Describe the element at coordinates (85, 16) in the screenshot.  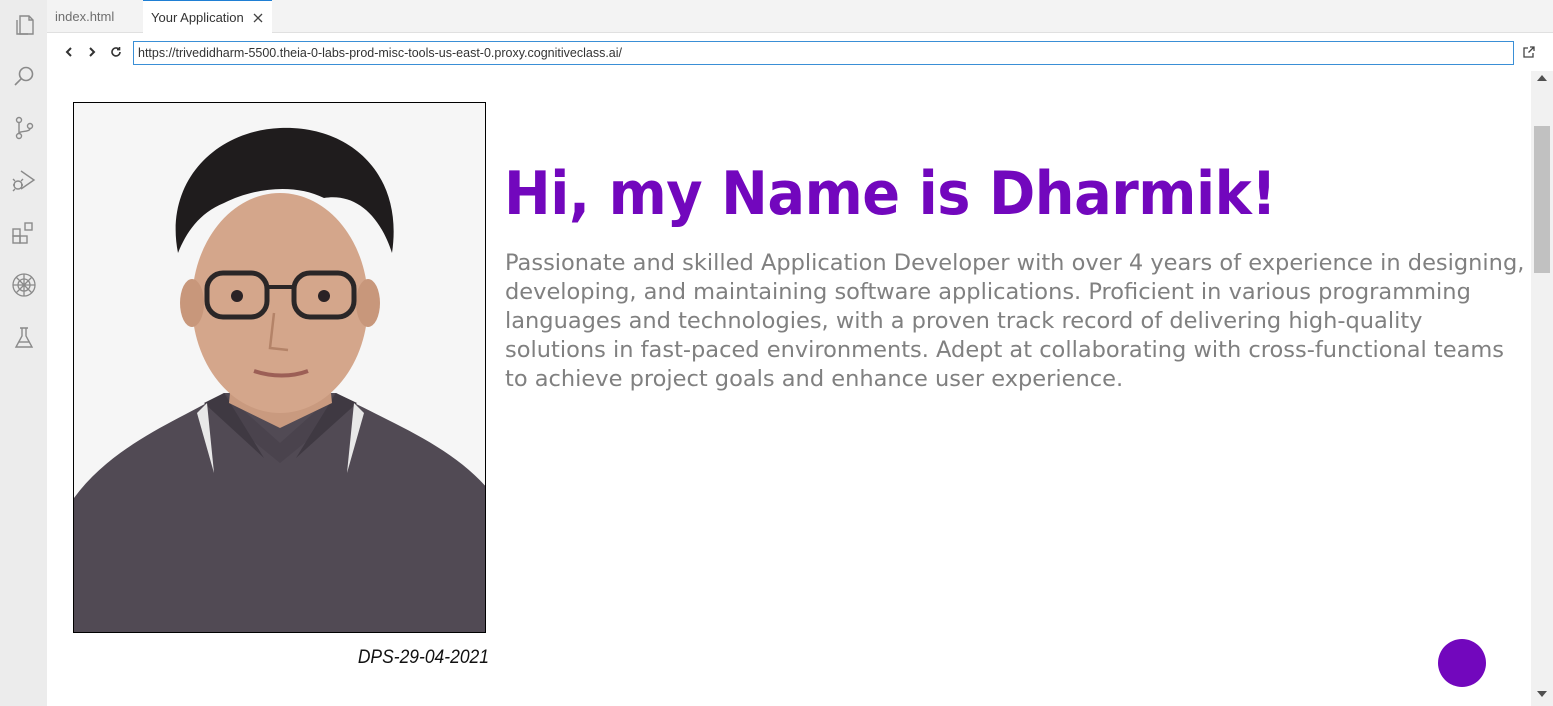
I see `tab-label: index.html` at that location.